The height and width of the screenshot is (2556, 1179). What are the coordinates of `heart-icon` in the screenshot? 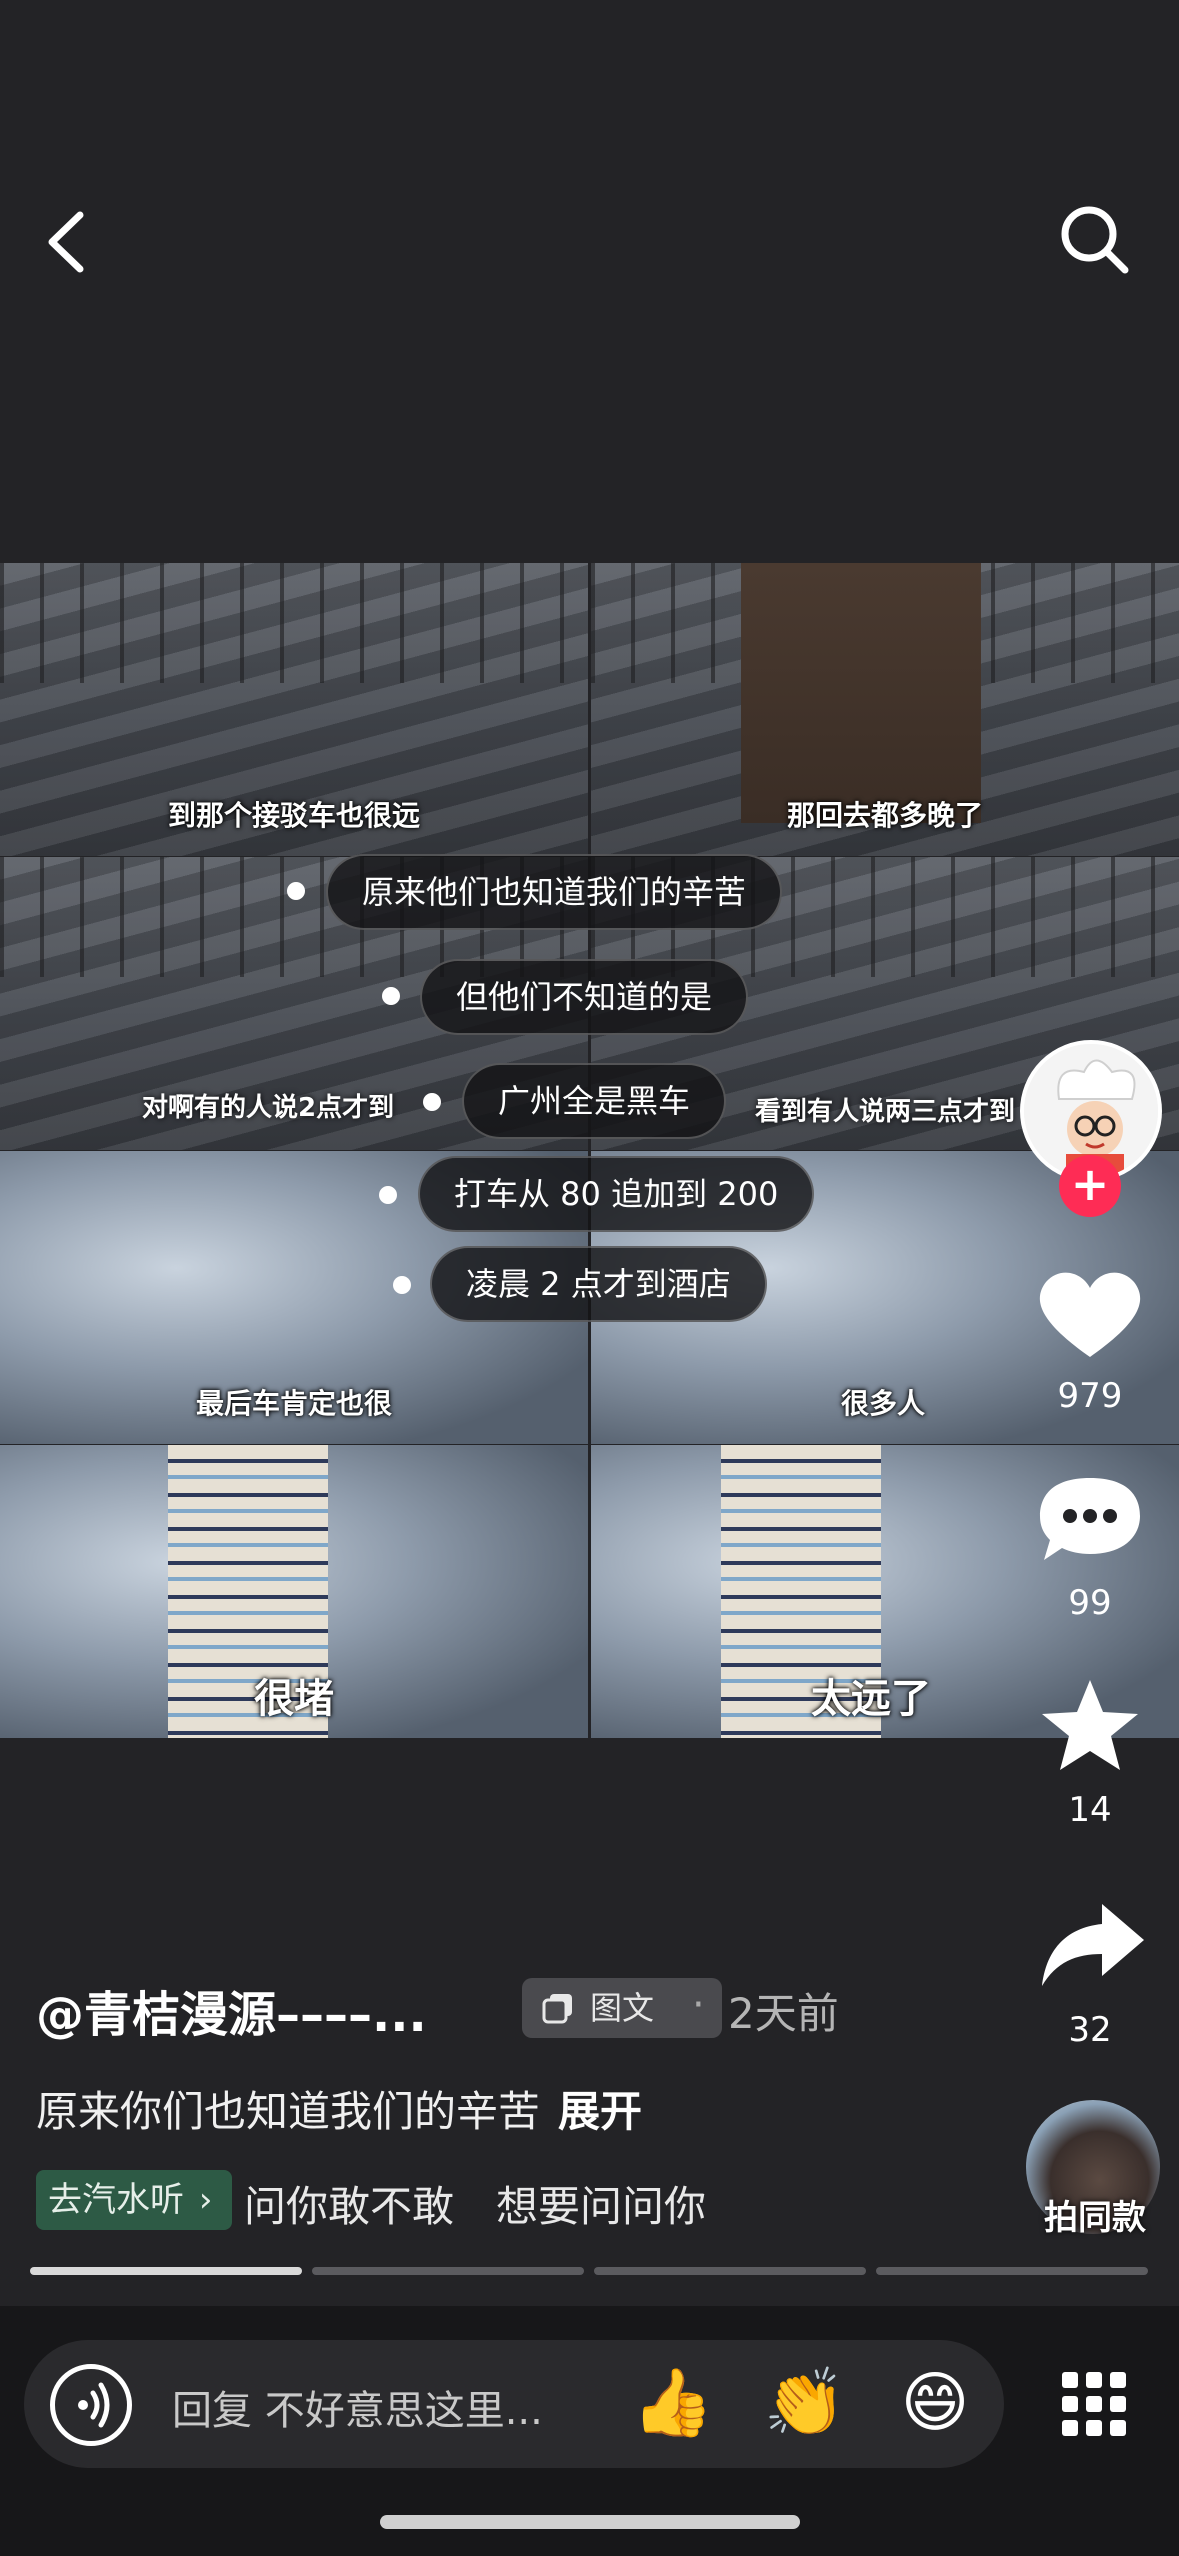 It's located at (1090, 1314).